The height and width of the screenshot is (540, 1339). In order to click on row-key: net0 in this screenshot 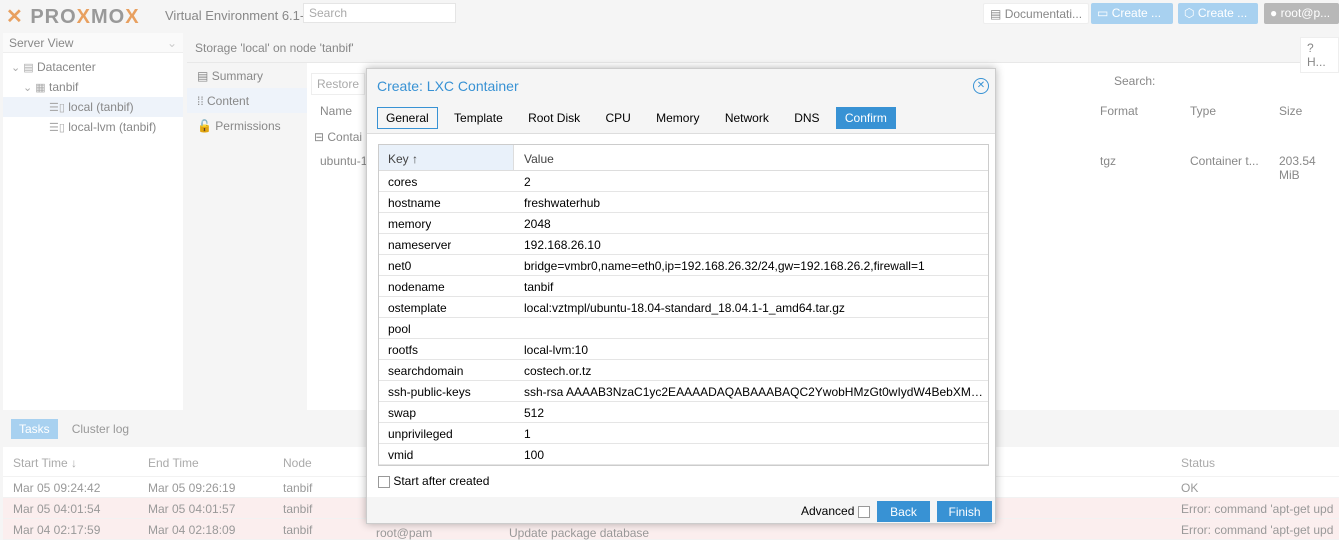, I will do `click(400, 266)`.